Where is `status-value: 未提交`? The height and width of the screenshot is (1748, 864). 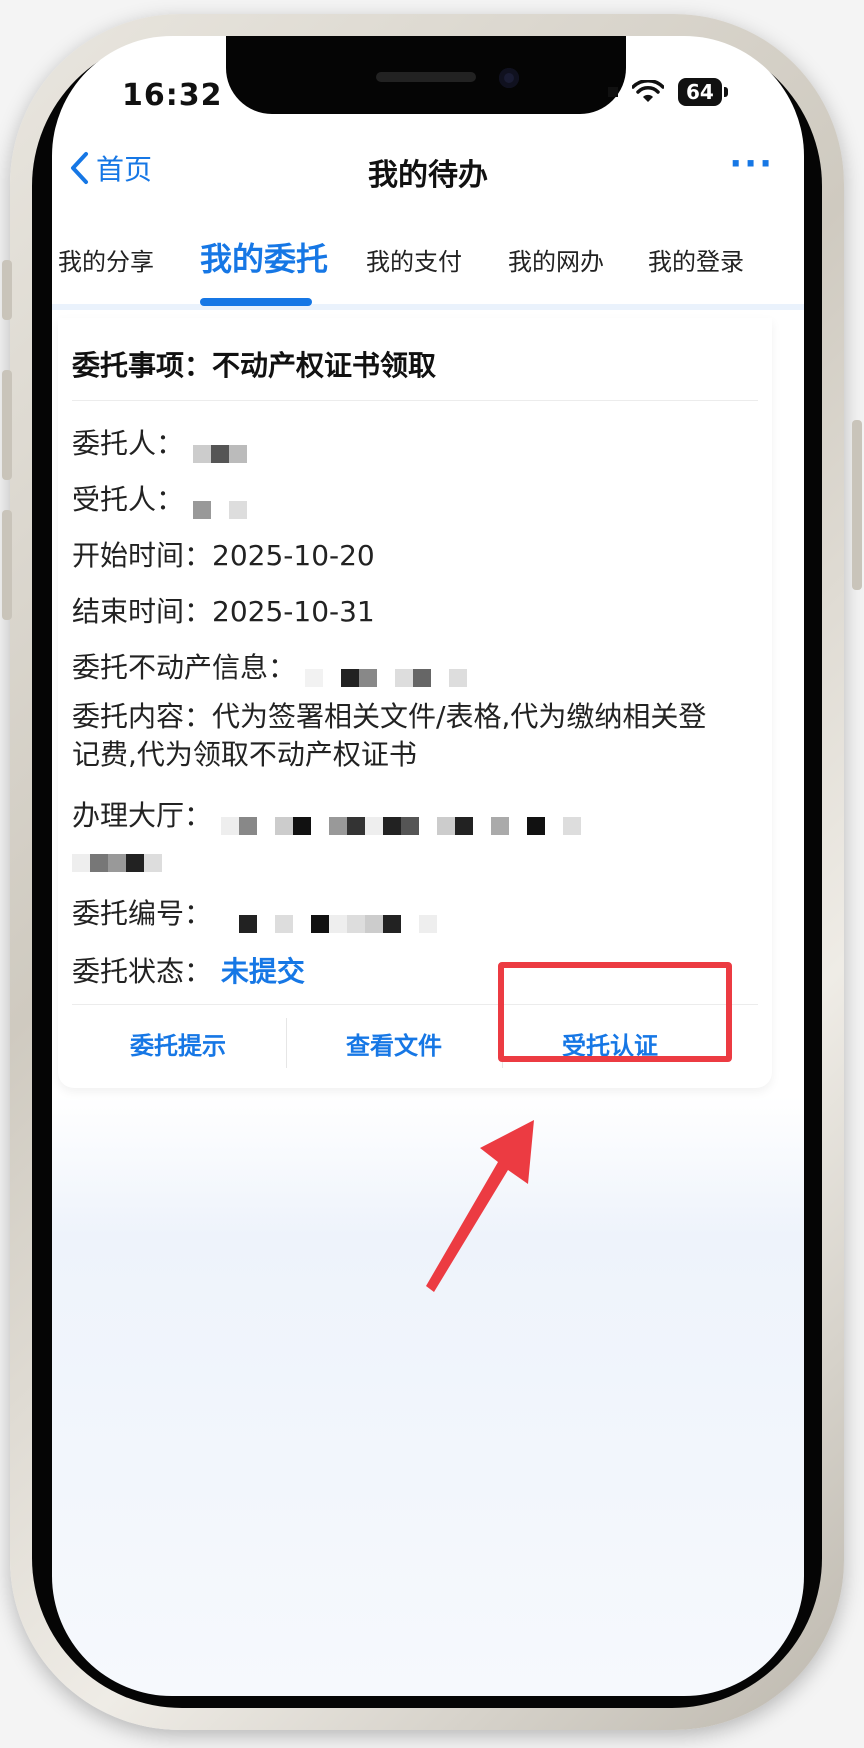
status-value: 未提交 is located at coordinates (262, 971).